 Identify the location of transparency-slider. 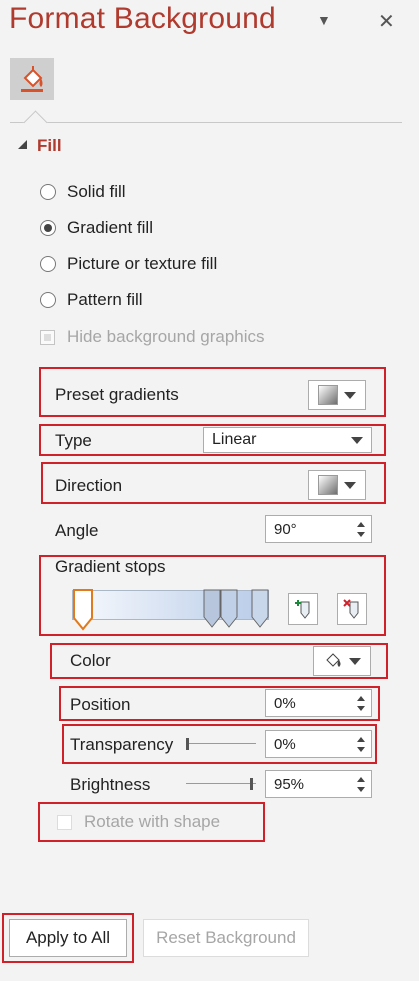
(221, 744).